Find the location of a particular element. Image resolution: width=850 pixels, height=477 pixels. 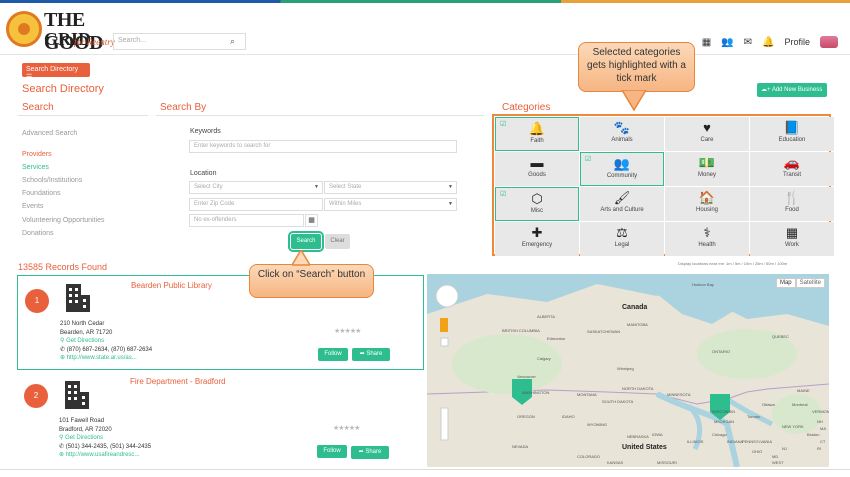

search-icon: ⌕ is located at coordinates (232, 41).